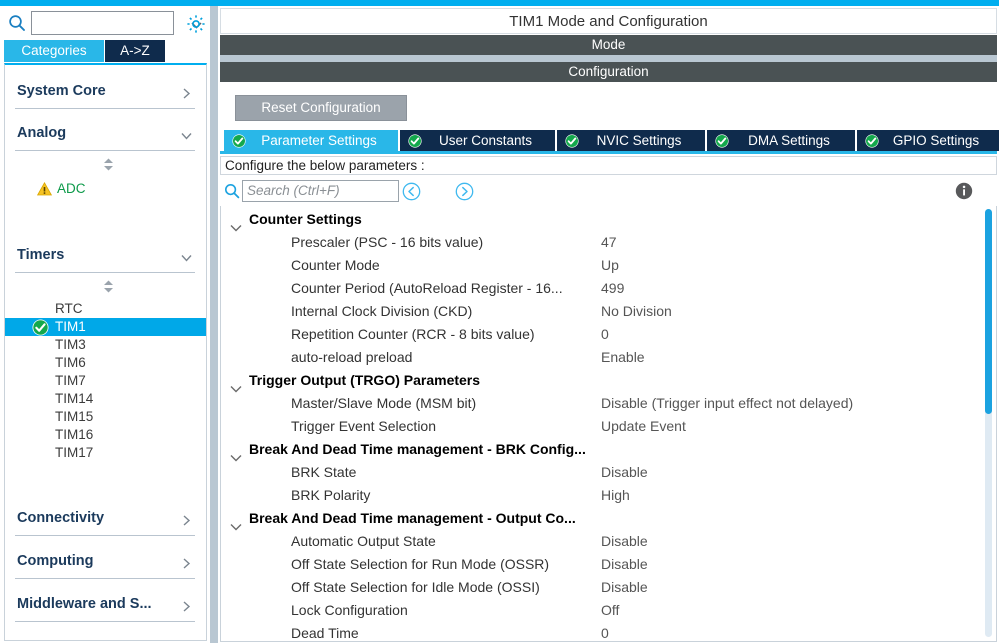 This screenshot has height=643, width=999. I want to click on tab-label: GPIO Settings, so click(936, 140).